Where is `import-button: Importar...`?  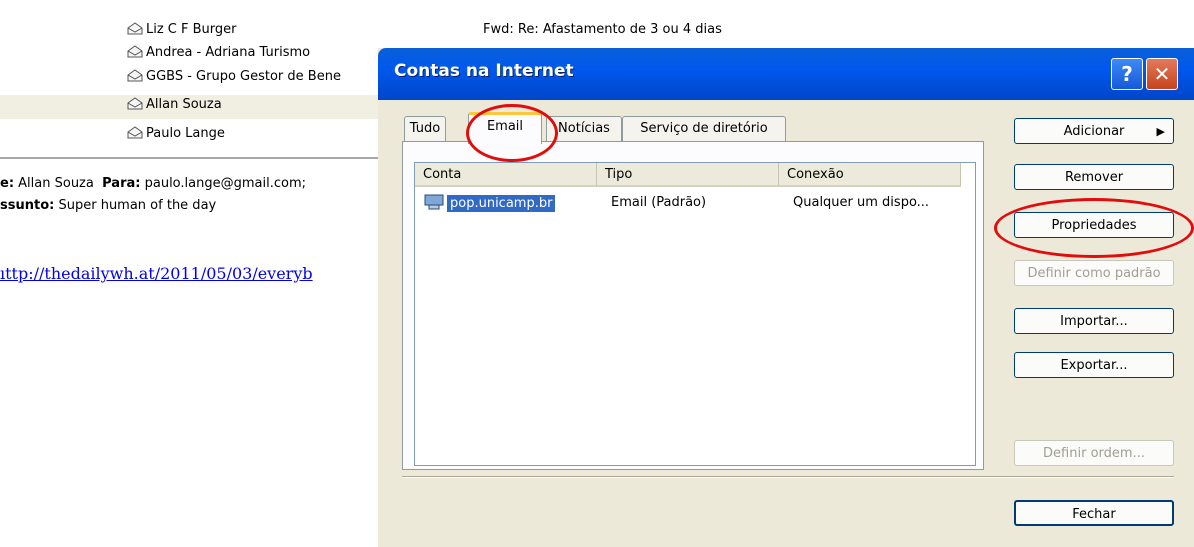
import-button: Importar... is located at coordinates (1094, 321).